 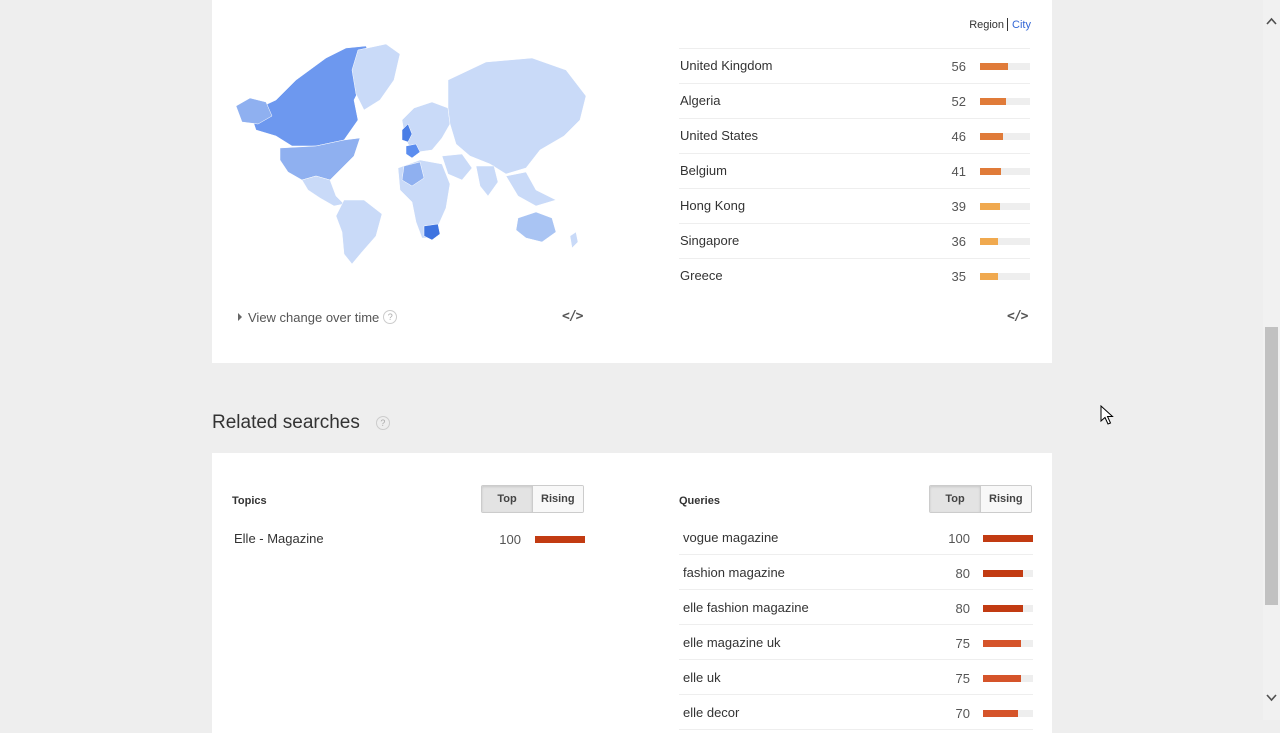 I want to click on region-row-value: 36, so click(x=958, y=241).